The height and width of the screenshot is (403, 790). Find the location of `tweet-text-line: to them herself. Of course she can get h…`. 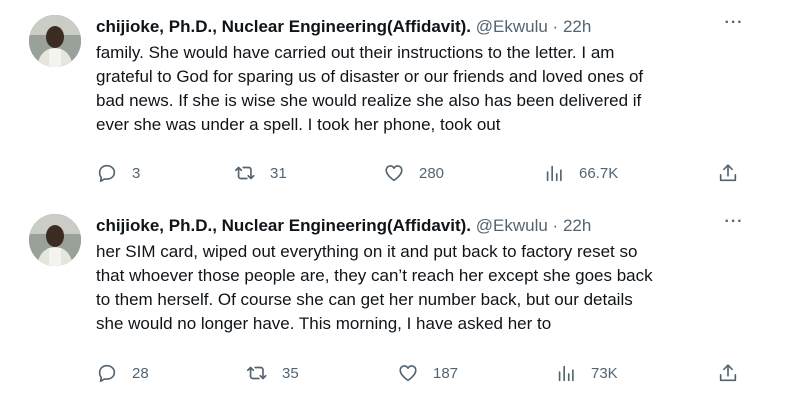

tweet-text-line: to them herself. Of course she can get h… is located at coordinates (364, 299).